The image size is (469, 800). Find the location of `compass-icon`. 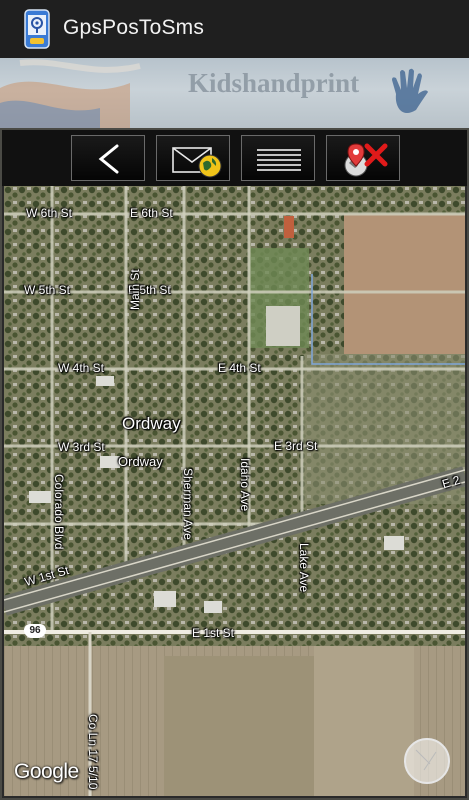

compass-icon is located at coordinates (426, 760).